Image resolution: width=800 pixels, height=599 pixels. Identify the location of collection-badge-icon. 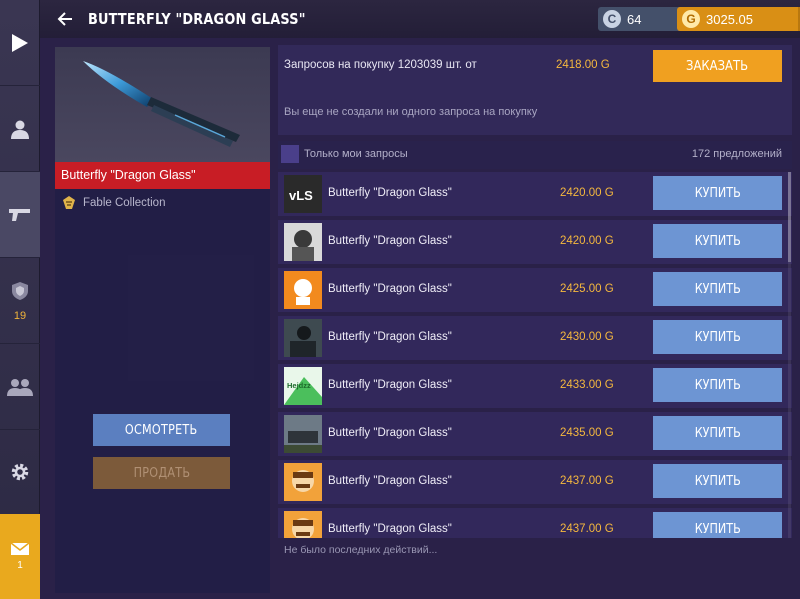
(69, 202).